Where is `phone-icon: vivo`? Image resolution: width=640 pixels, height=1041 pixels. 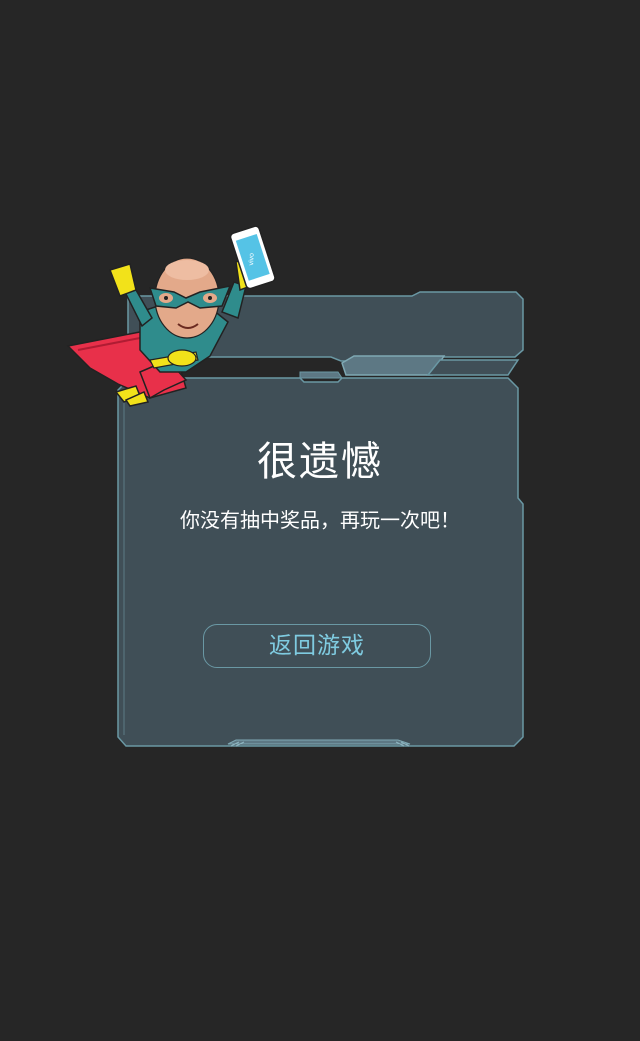 phone-icon: vivo is located at coordinates (252, 257).